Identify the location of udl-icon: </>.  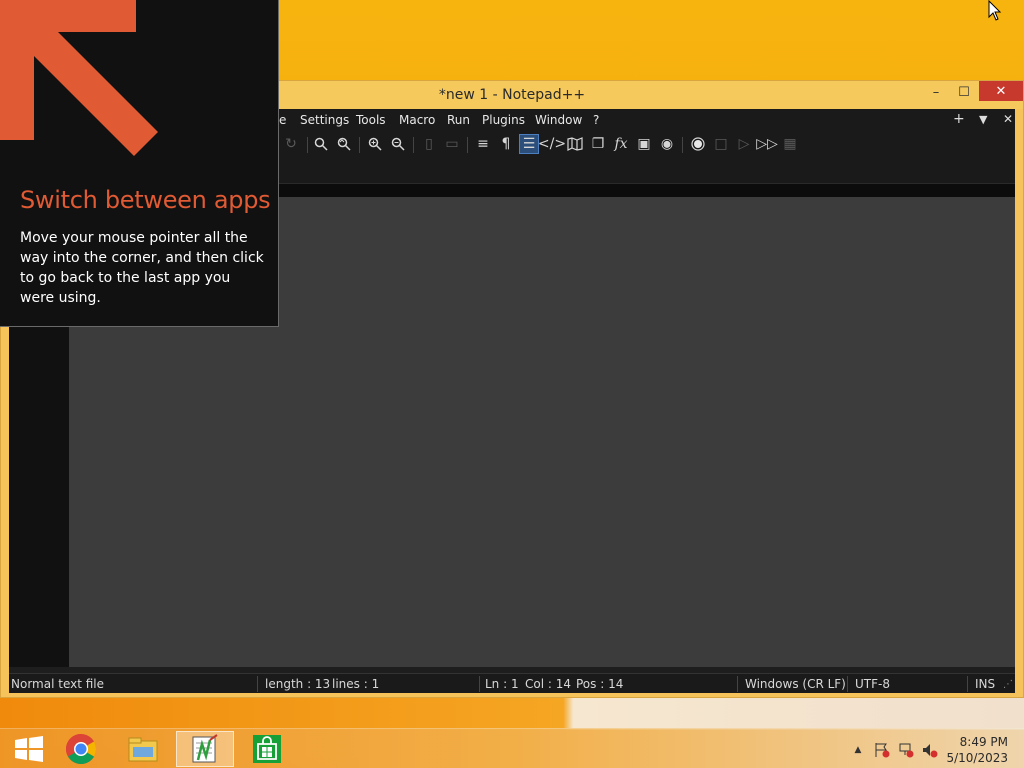
(552, 144).